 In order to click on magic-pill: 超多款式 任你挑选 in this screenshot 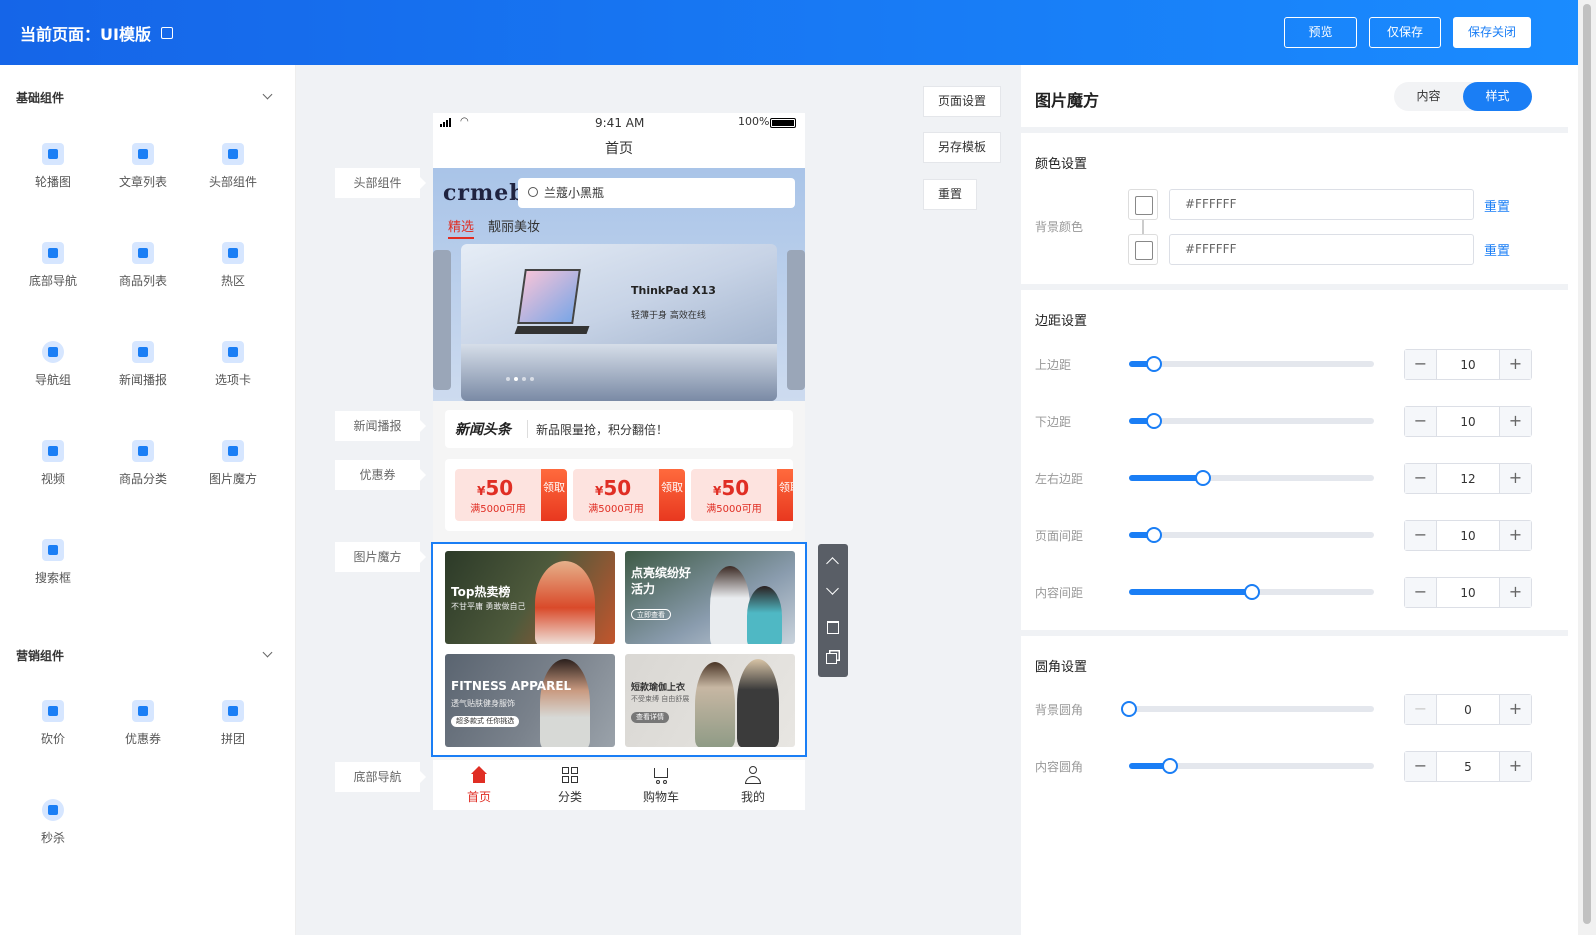, I will do `click(485, 721)`.